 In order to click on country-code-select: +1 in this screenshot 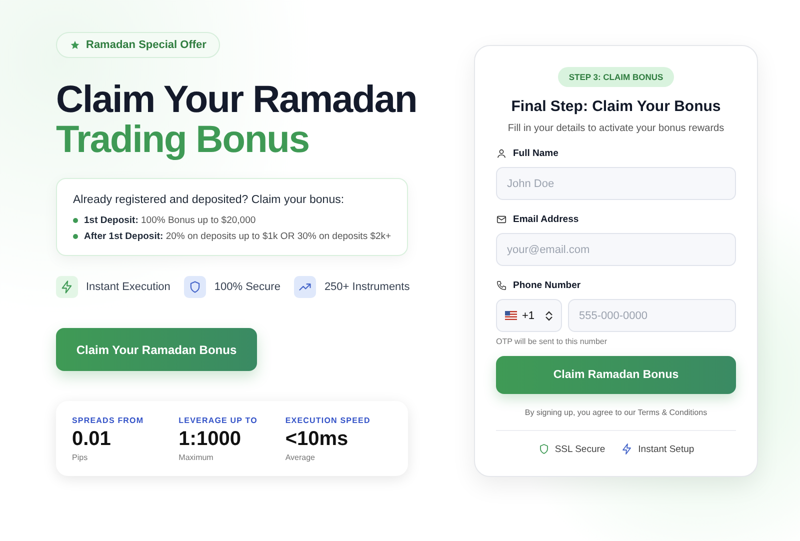, I will do `click(529, 315)`.